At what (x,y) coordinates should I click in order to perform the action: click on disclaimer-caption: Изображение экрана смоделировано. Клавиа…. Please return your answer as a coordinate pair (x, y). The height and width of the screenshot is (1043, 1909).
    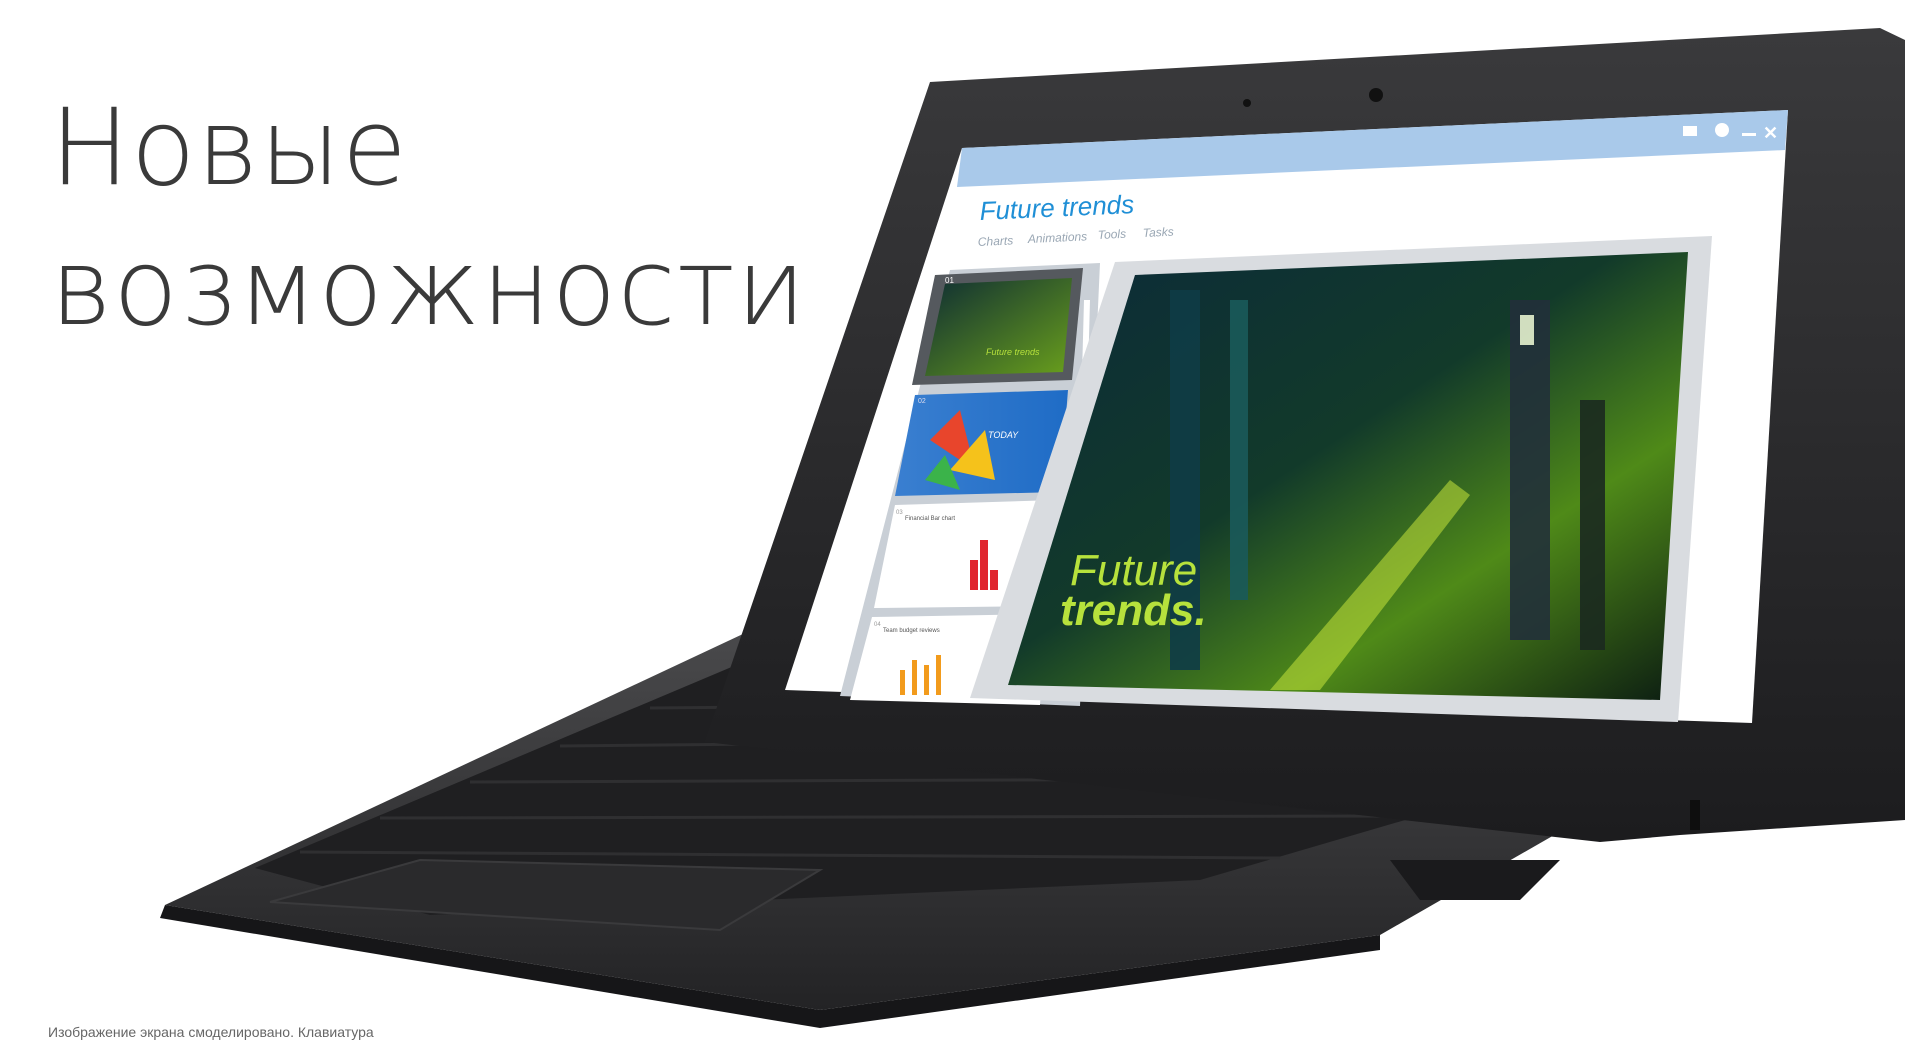
    Looking at the image, I should click on (211, 1032).